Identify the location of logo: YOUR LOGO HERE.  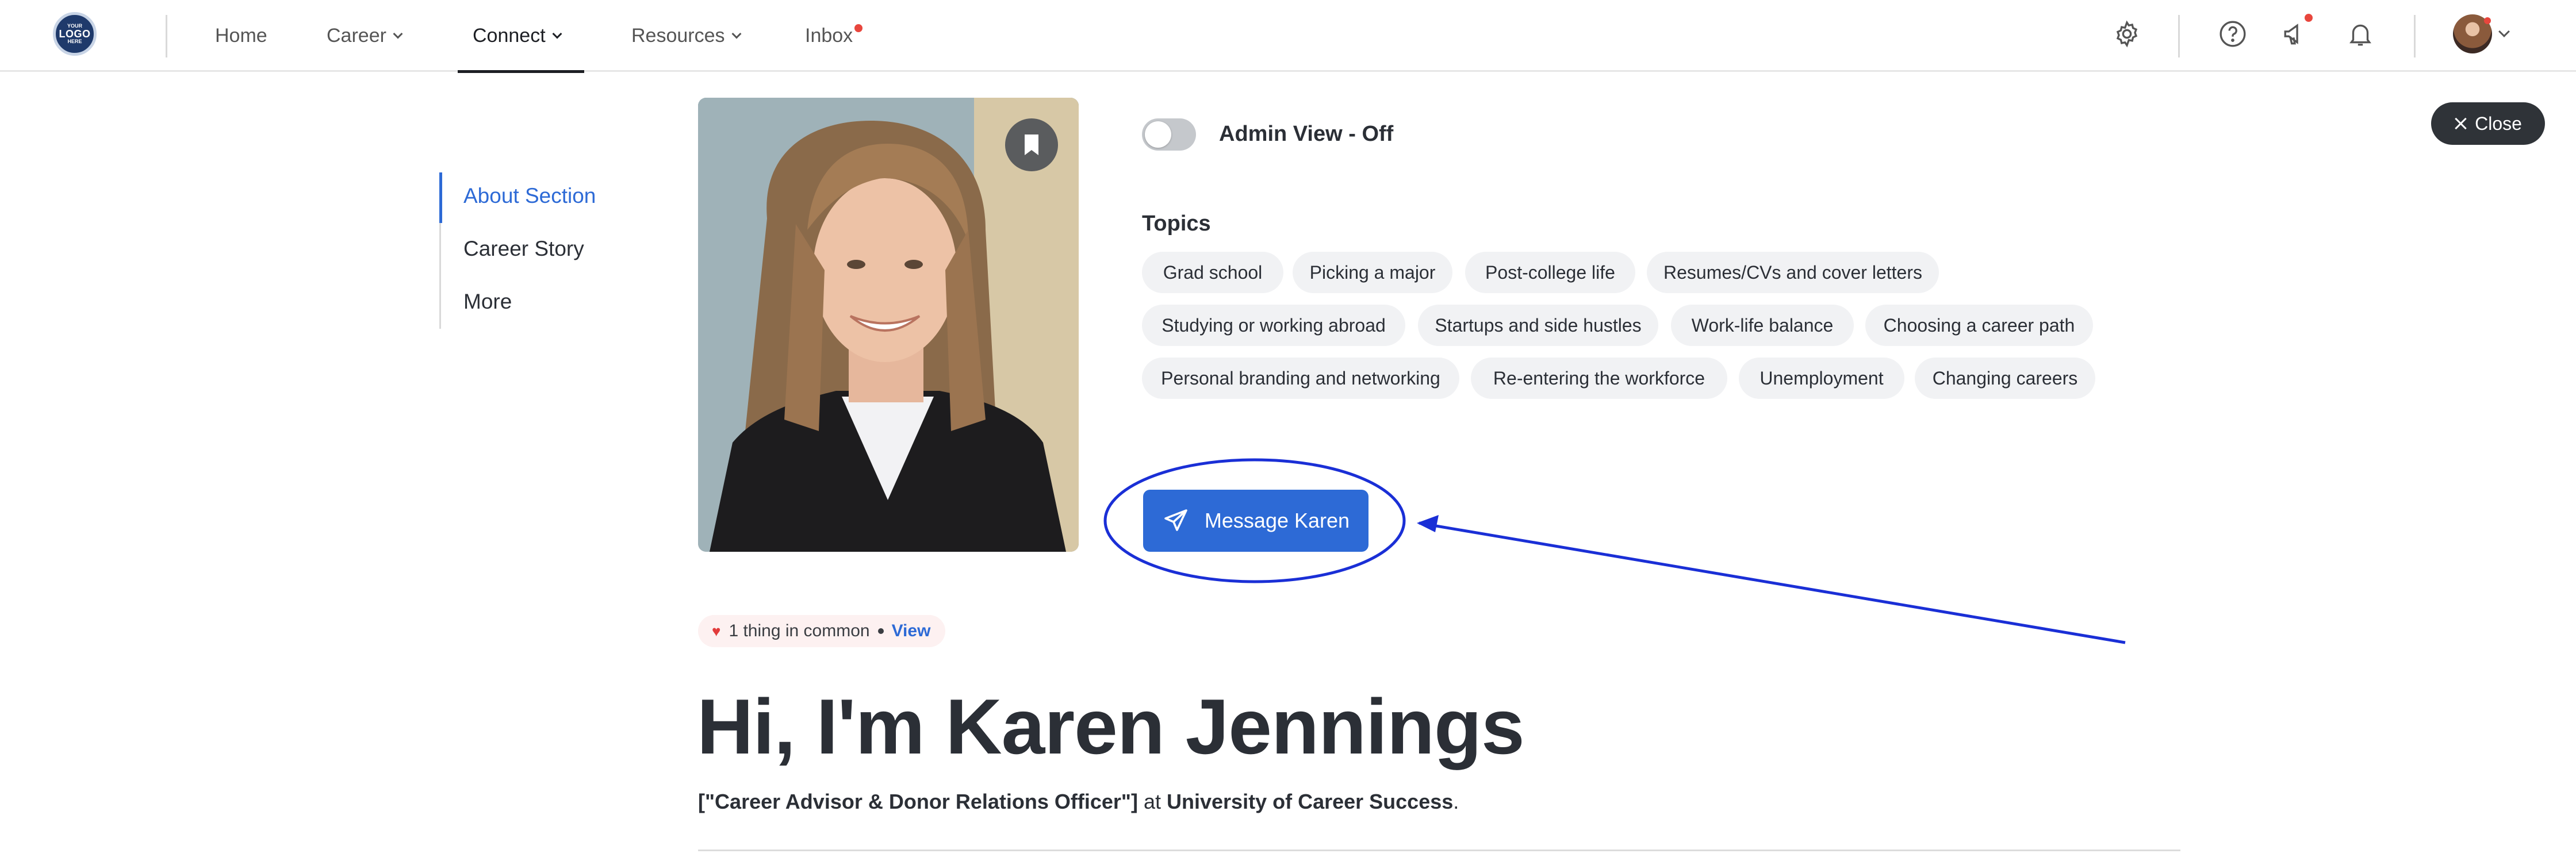
(75, 34).